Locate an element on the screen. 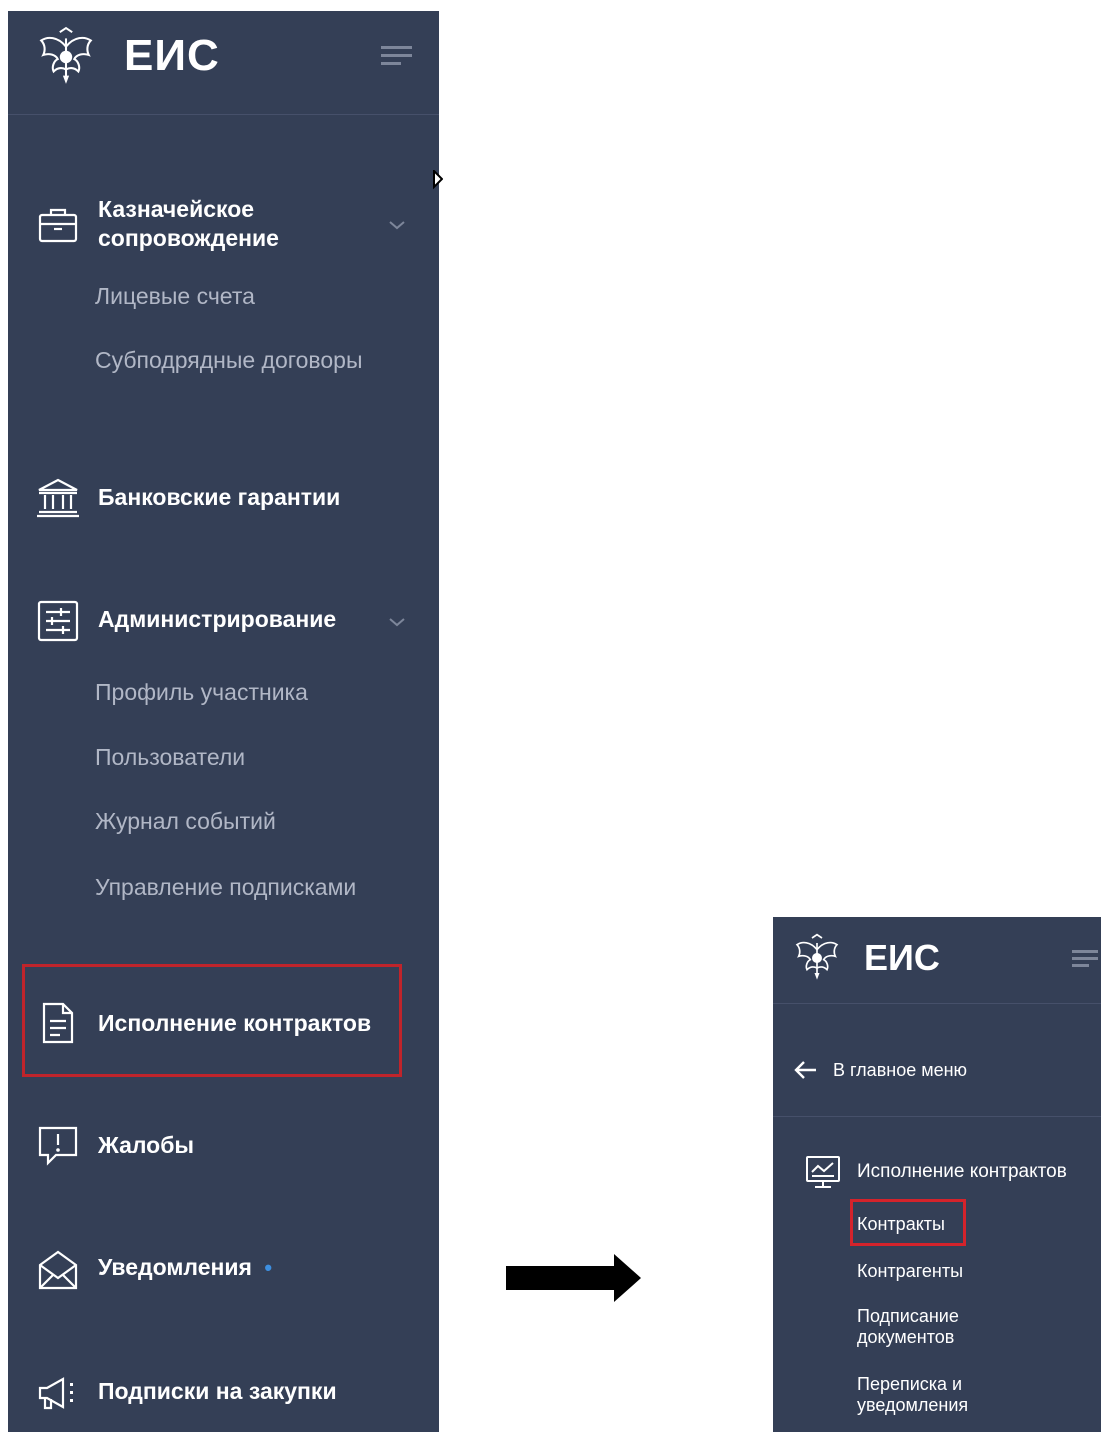 This screenshot has width=1101, height=1432. menu-section-contract-execution: Исполнение контрактов is located at coordinates (234, 1023).